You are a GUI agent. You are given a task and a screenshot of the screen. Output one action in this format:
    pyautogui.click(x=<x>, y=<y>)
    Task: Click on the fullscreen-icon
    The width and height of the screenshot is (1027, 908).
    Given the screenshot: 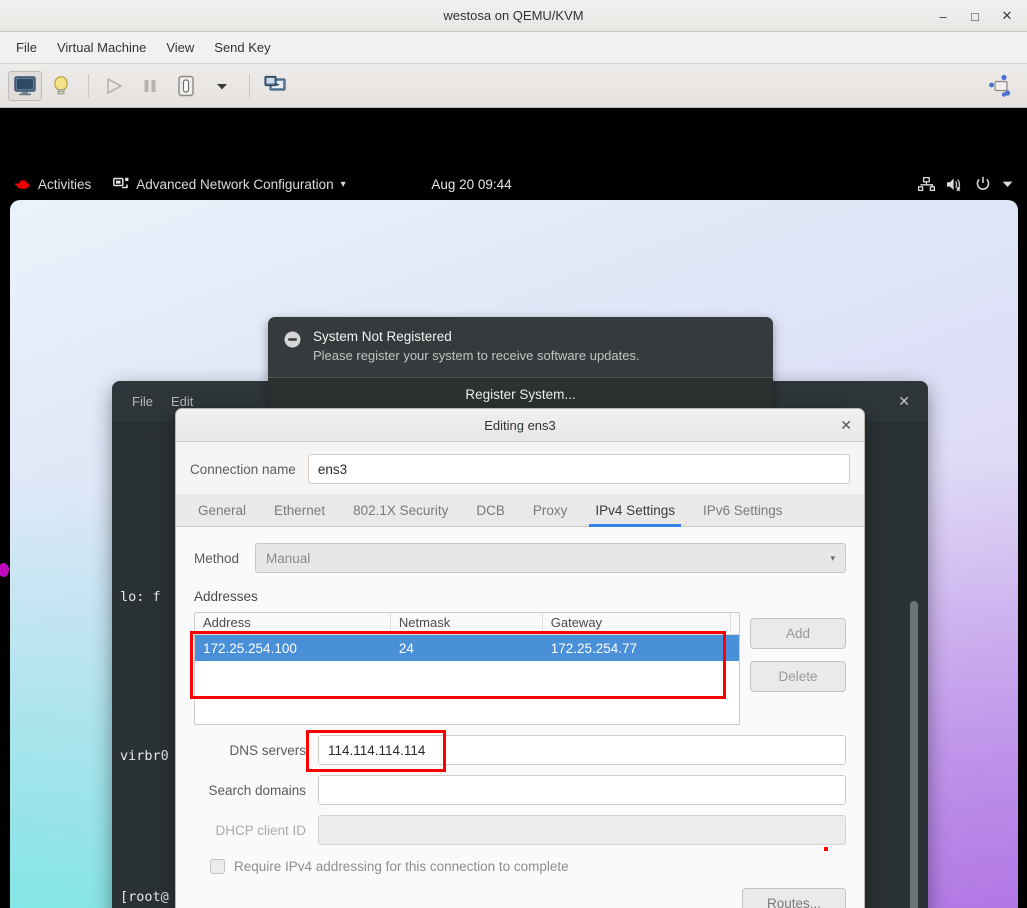 What is the action you would take?
    pyautogui.click(x=1000, y=86)
    